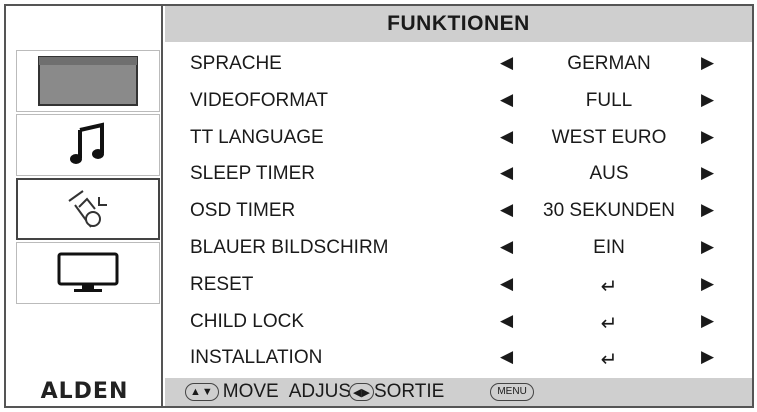 The width and height of the screenshot is (757, 412). I want to click on setting-label: OSD TIMER, so click(243, 211).